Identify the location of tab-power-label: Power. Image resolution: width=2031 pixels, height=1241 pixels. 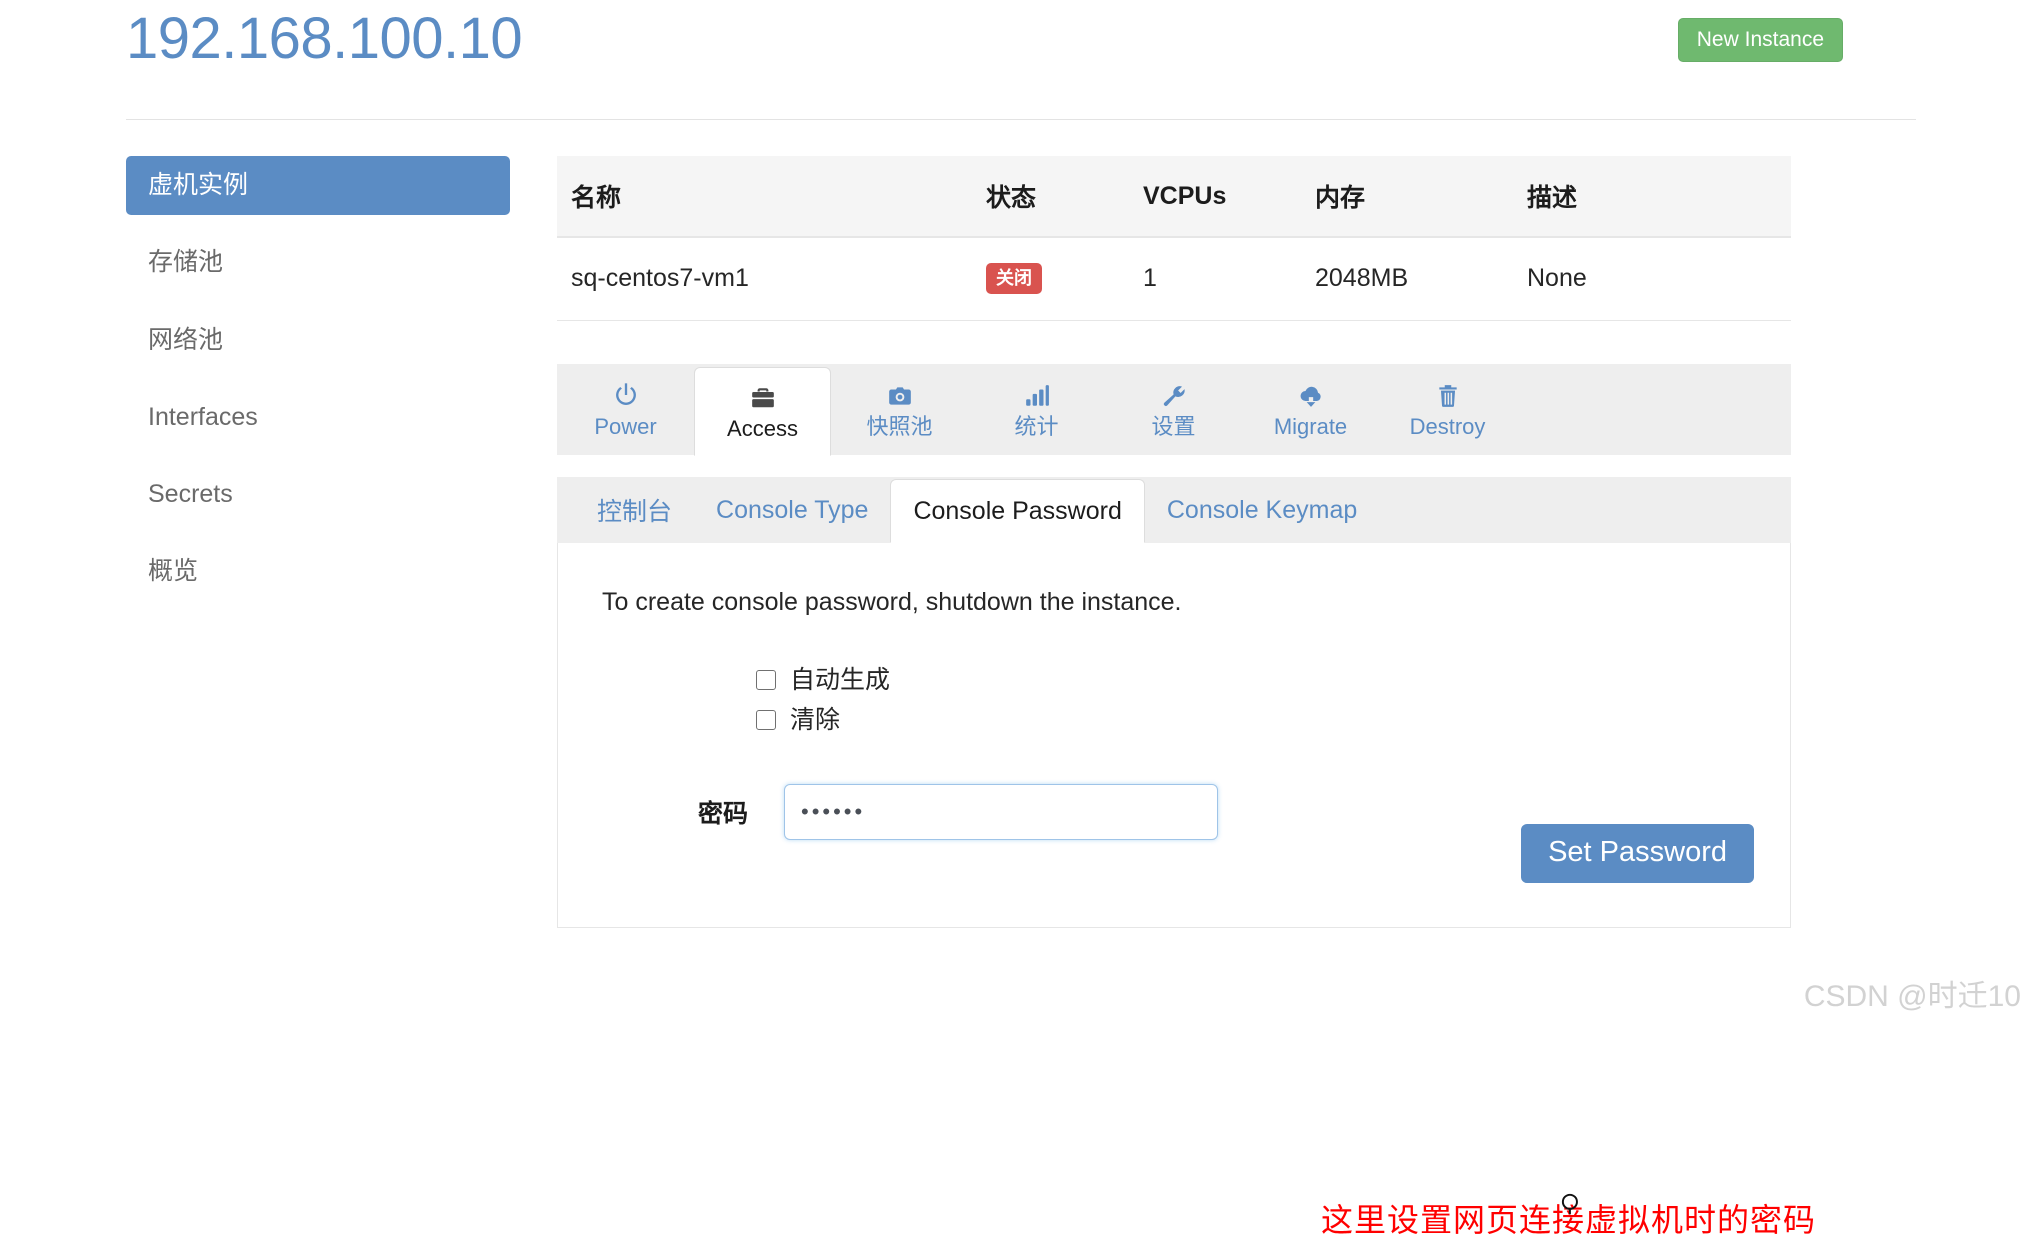
(625, 427).